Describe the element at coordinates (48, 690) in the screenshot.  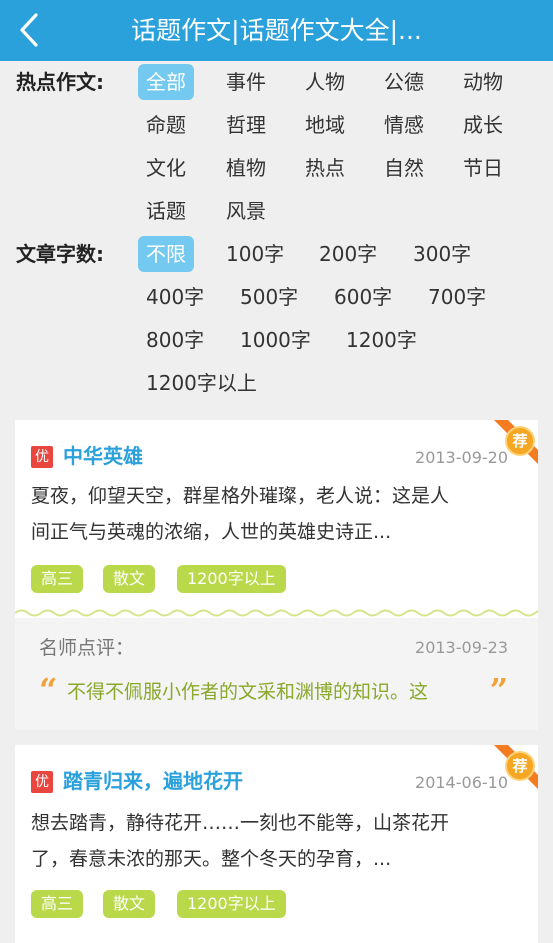
I see `open-quote-icon: “` at that location.